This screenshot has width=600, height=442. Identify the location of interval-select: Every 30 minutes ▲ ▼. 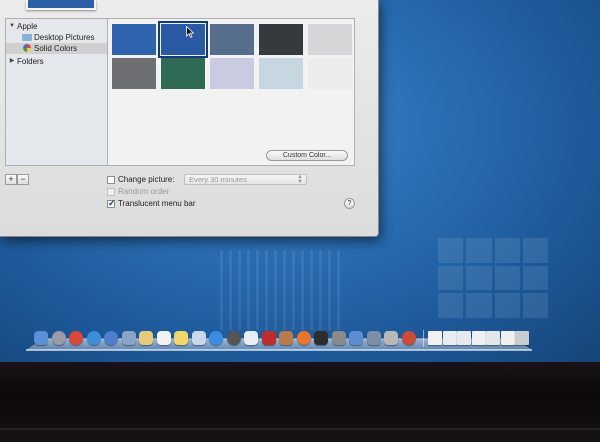
(245, 179).